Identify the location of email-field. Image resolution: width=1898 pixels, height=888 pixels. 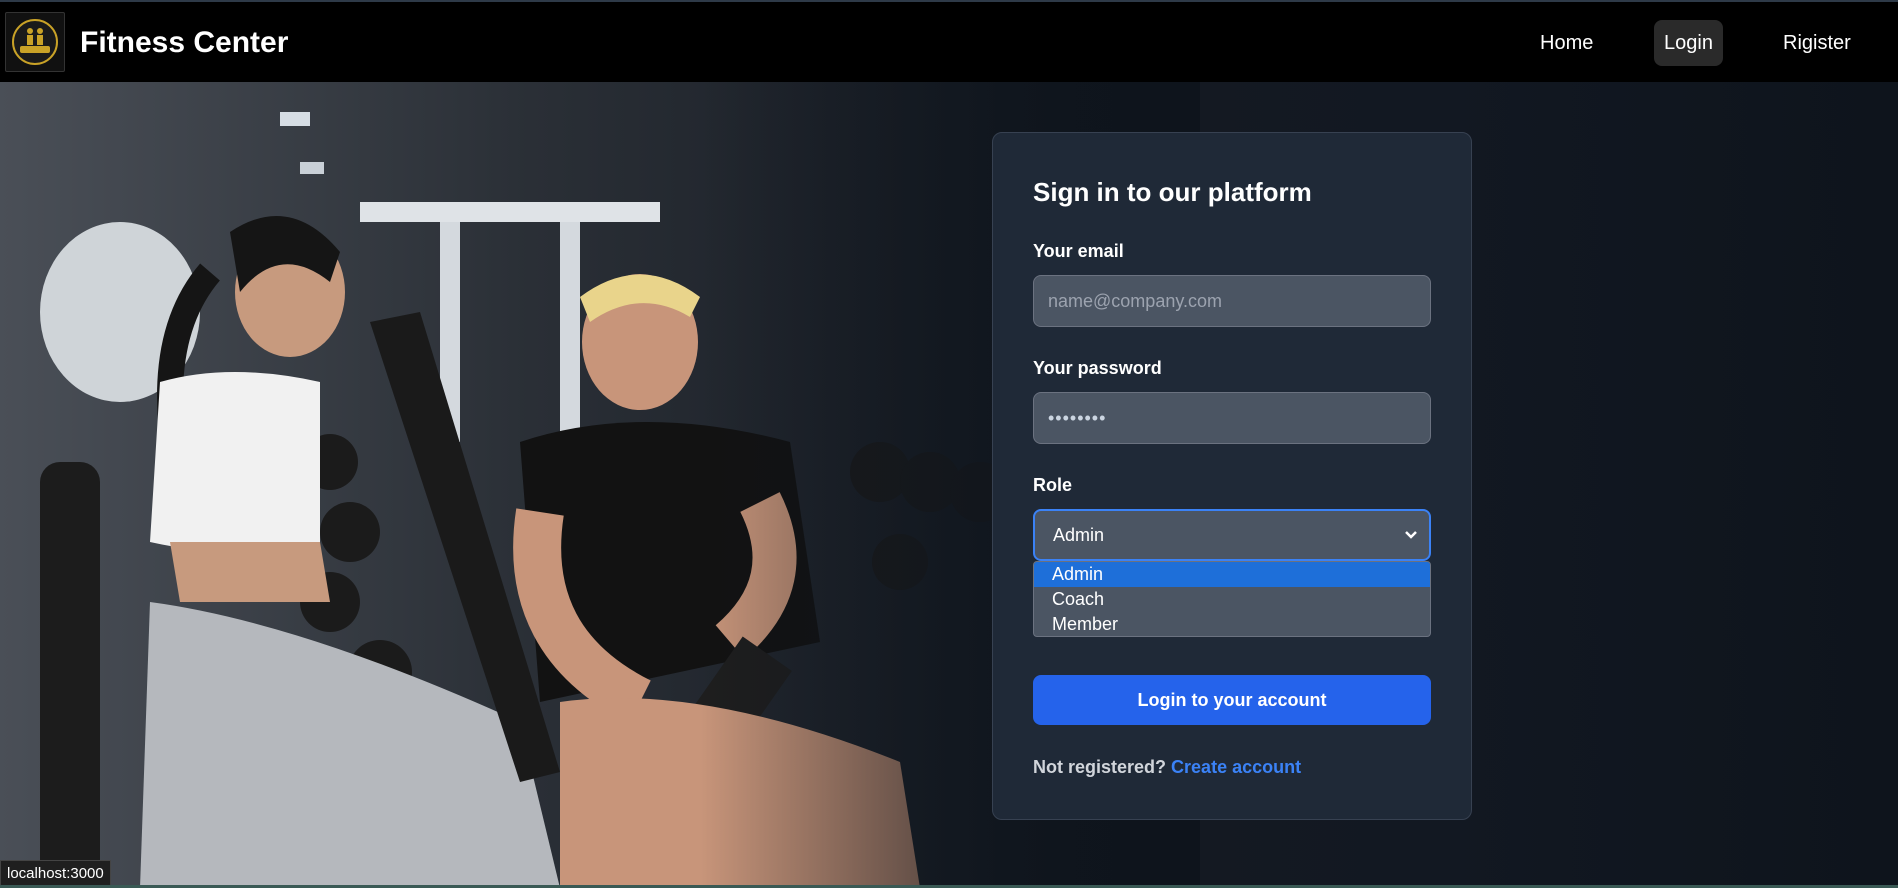
(1232, 301).